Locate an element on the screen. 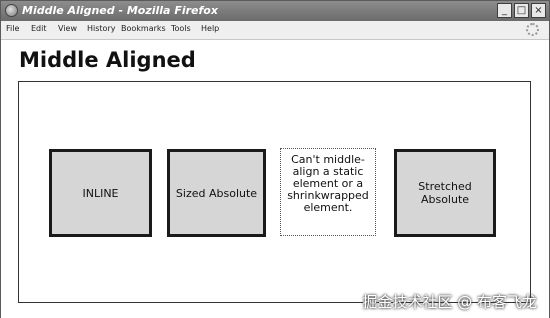 This screenshot has width=550, height=318. stretched-absolute-box: Stretched Absolute is located at coordinates (445, 193).